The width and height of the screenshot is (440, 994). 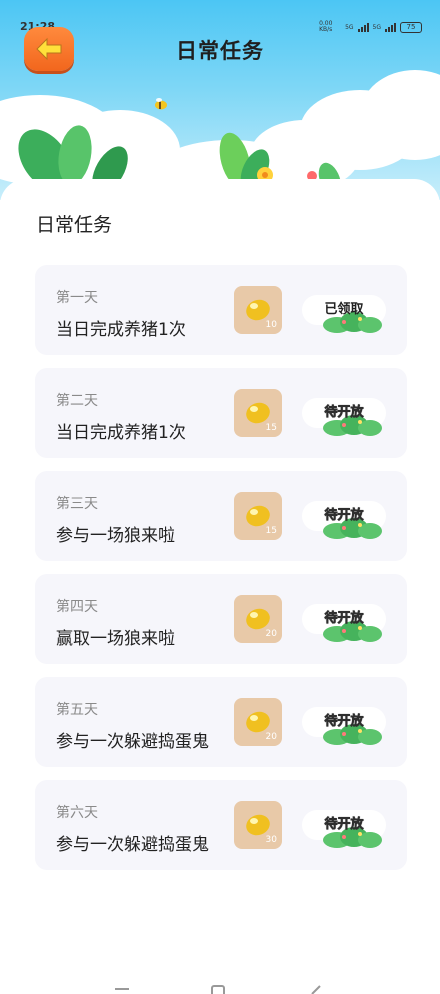 I want to click on reward-amount: 10, so click(x=271, y=325).